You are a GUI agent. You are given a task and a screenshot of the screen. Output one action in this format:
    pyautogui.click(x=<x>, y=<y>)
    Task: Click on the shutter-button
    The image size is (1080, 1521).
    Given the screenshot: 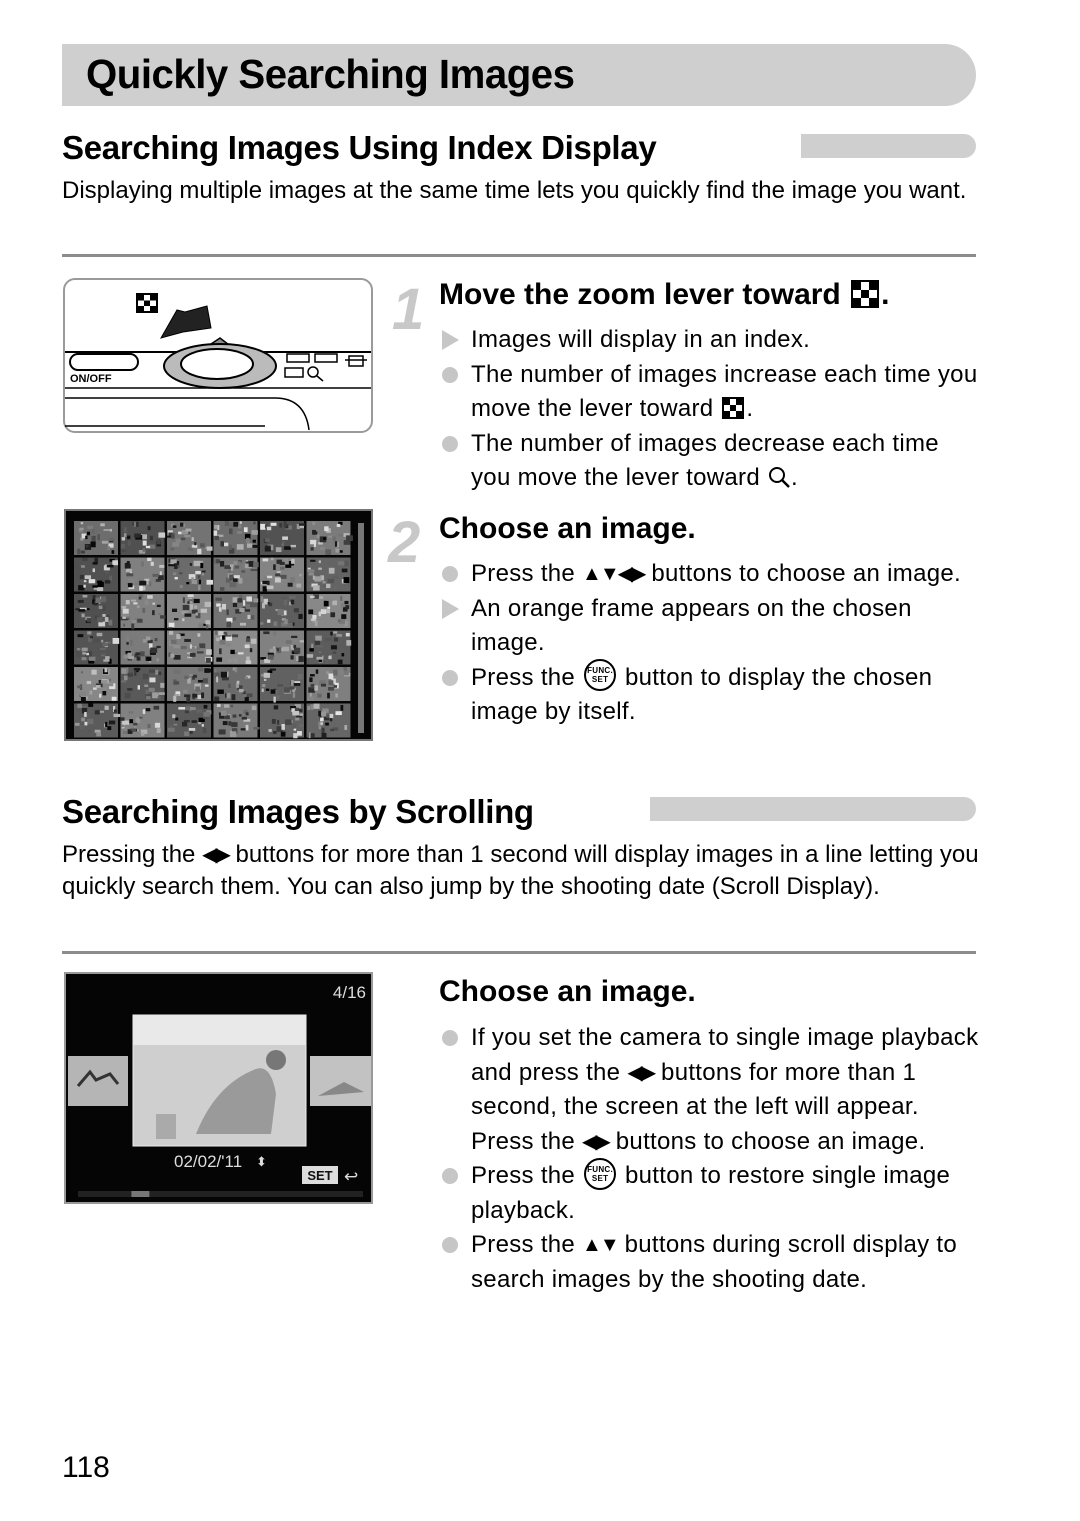 What is the action you would take?
    pyautogui.click(x=217, y=364)
    